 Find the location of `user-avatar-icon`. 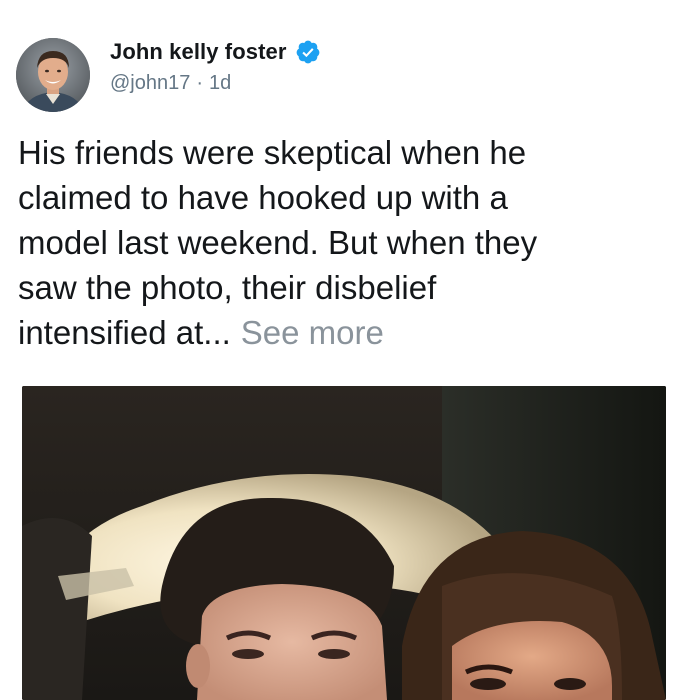

user-avatar-icon is located at coordinates (53, 75).